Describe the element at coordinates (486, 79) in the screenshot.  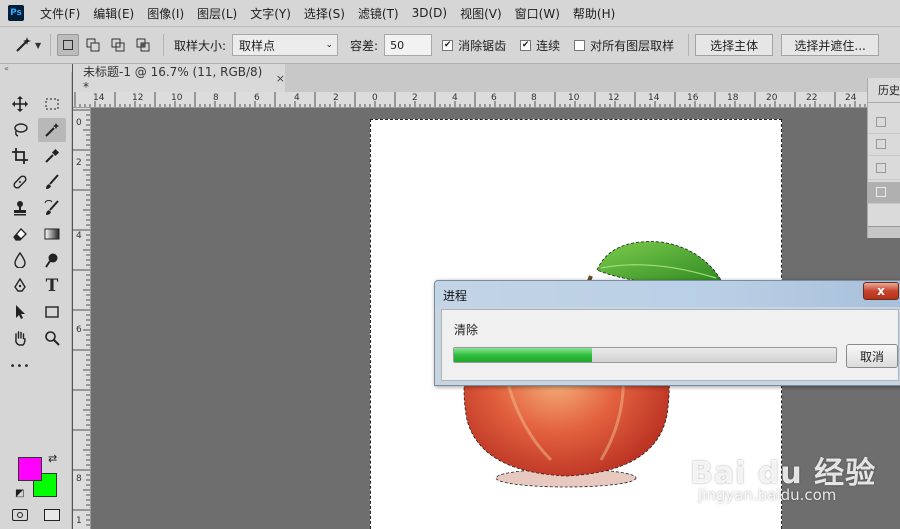
I see `document-tab-bar: 未标题-1 @ 16.7% (11, RGB/8) * ×` at that location.